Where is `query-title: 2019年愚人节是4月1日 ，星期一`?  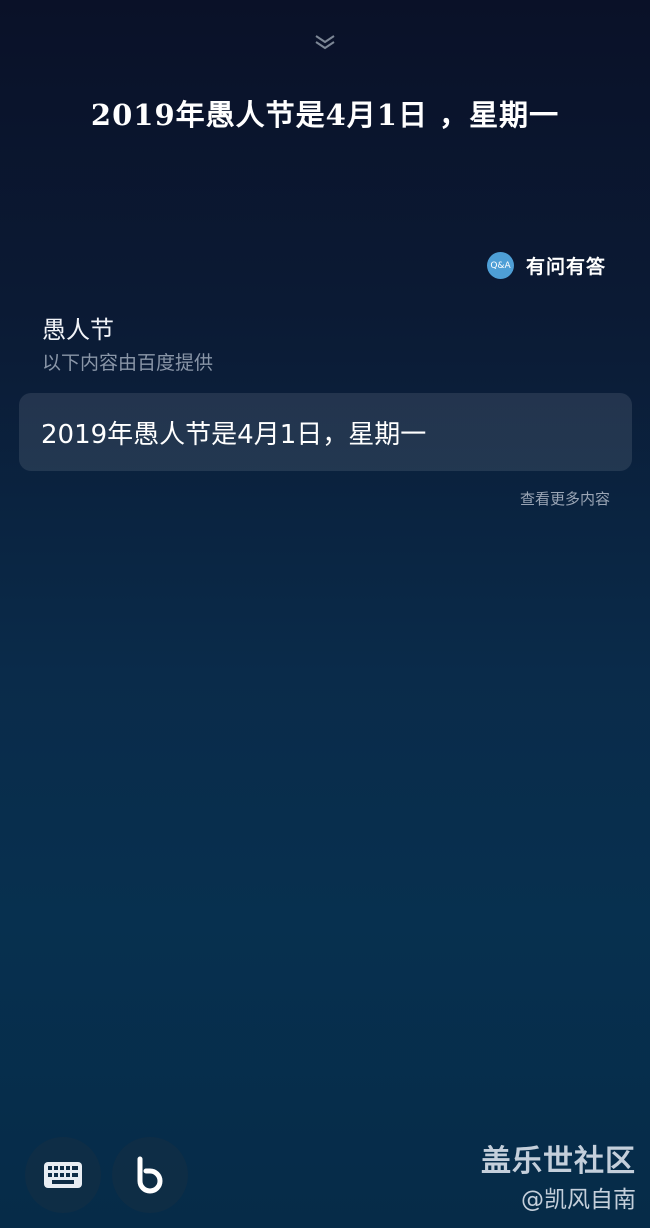
query-title: 2019年愚人节是4月1日 ，星期一 is located at coordinates (325, 115).